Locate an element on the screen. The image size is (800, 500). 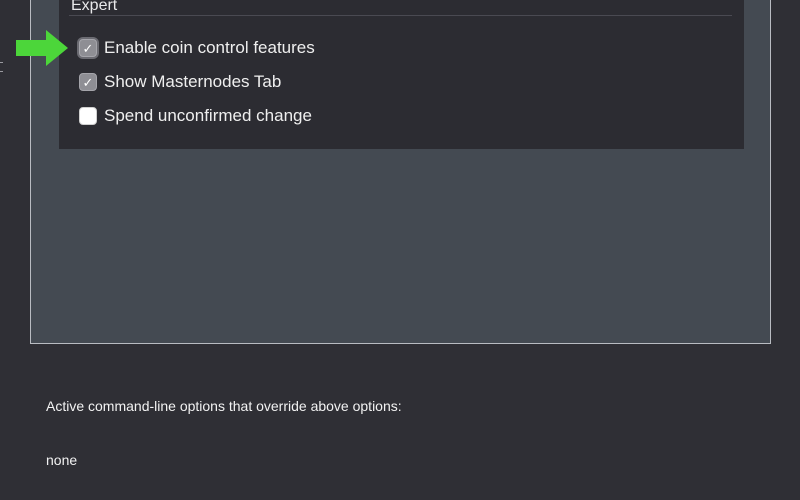
masternodes-tab-checkbox: ✓ is located at coordinates (88, 82).